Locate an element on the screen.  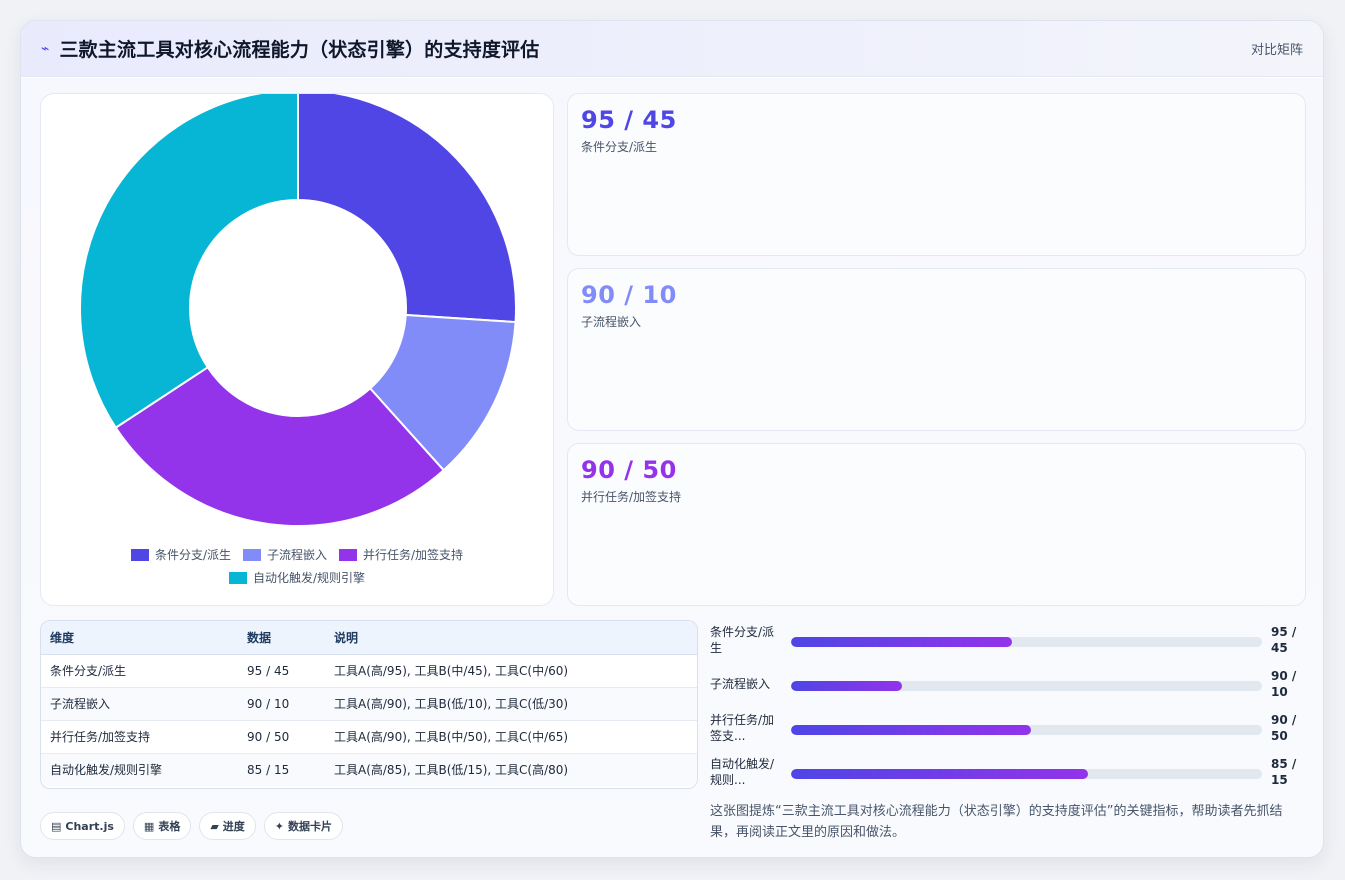
tag-label: 表格 is located at coordinates (169, 826).